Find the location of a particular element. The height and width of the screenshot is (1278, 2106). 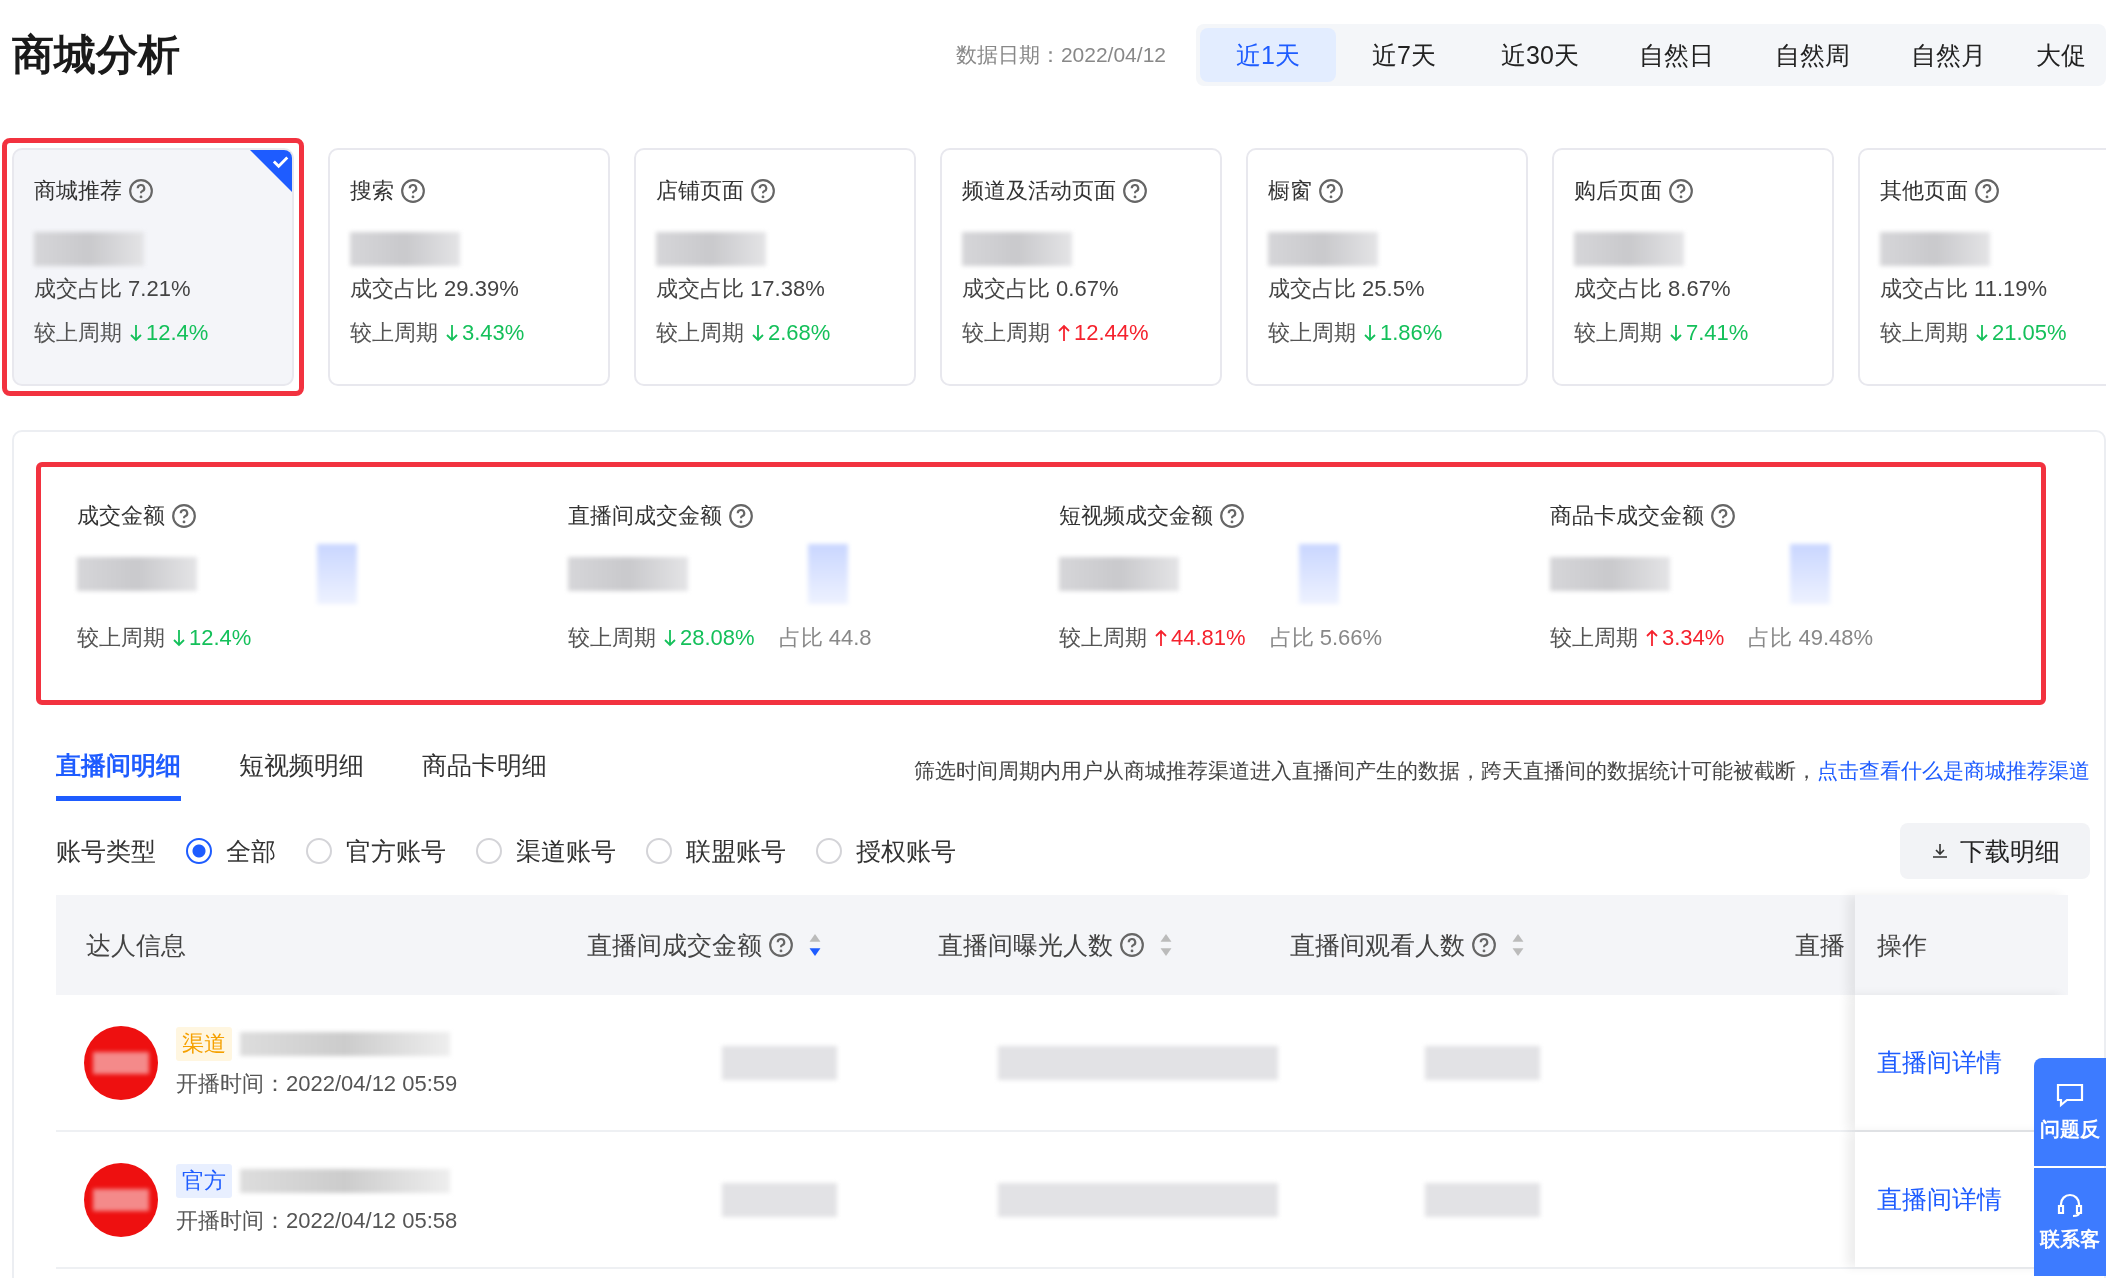

radio-label: 渠道账号 is located at coordinates (566, 851).